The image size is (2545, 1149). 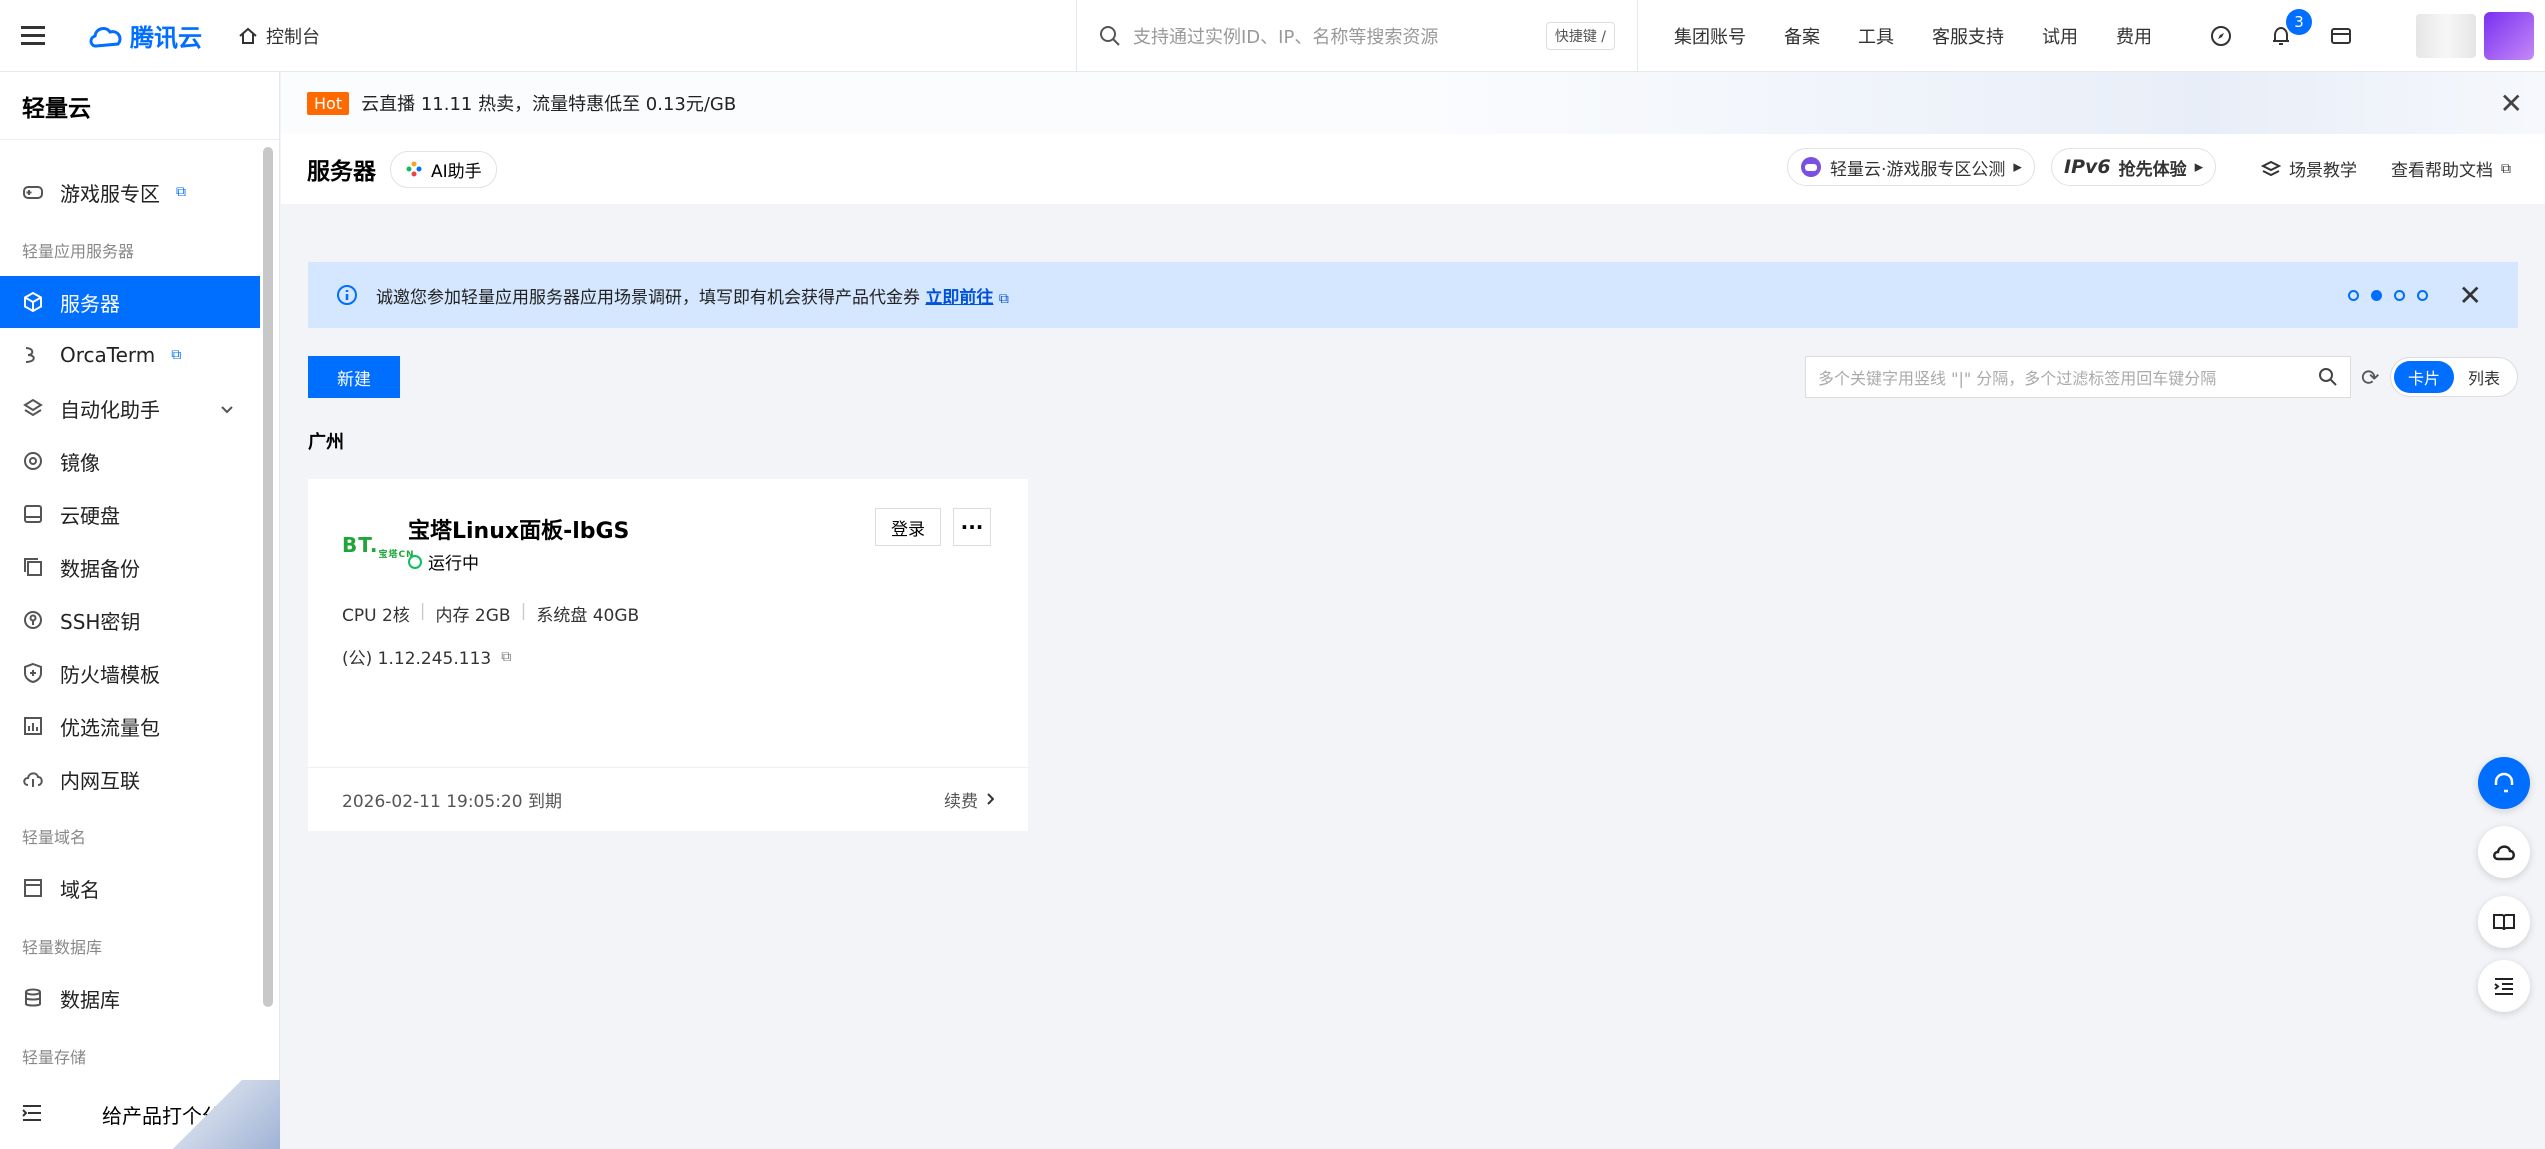 I want to click on sidebar-item-orcaterm: OrcaTerm ⧉, so click(x=130, y=355).